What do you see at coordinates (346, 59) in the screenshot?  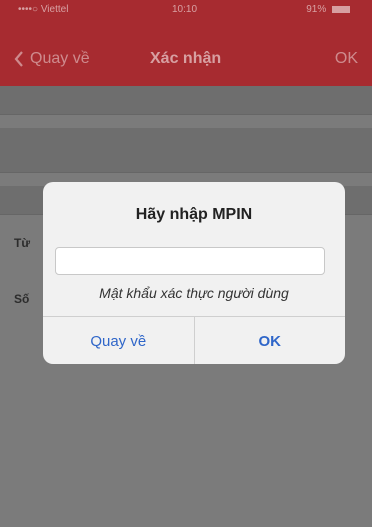 I see `nav-ok-button: OK` at bounding box center [346, 59].